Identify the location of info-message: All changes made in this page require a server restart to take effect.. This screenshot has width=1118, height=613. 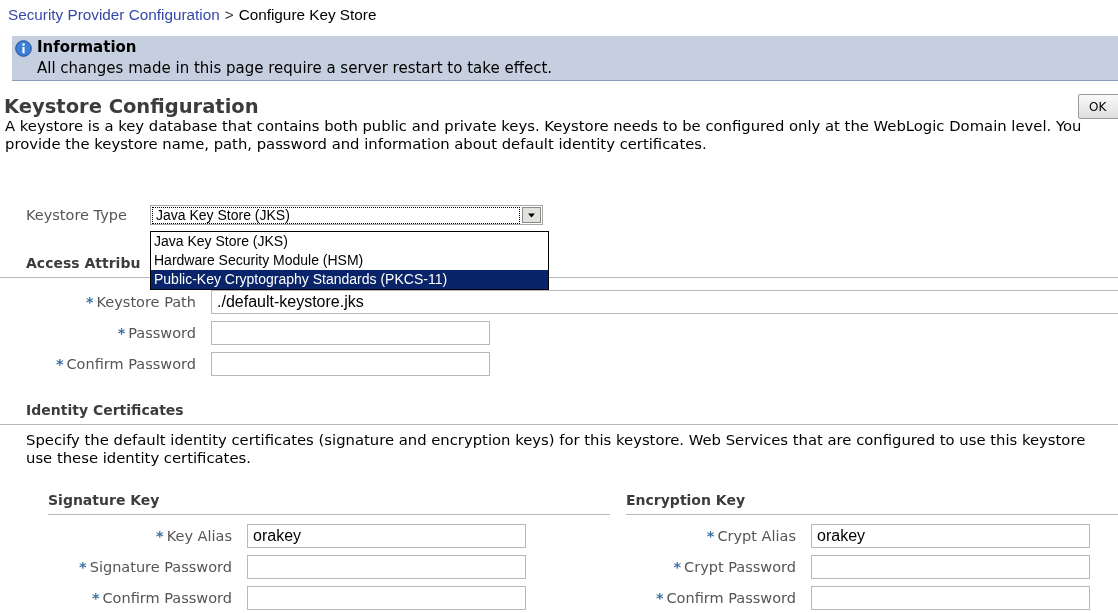
(295, 68).